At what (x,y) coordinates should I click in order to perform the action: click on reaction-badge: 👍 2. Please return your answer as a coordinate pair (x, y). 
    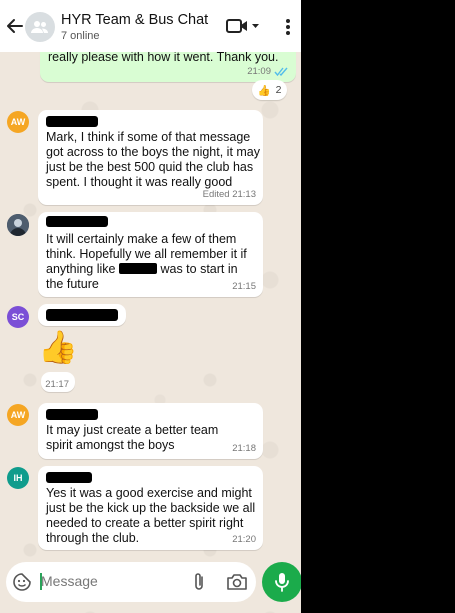
    Looking at the image, I should click on (269, 90).